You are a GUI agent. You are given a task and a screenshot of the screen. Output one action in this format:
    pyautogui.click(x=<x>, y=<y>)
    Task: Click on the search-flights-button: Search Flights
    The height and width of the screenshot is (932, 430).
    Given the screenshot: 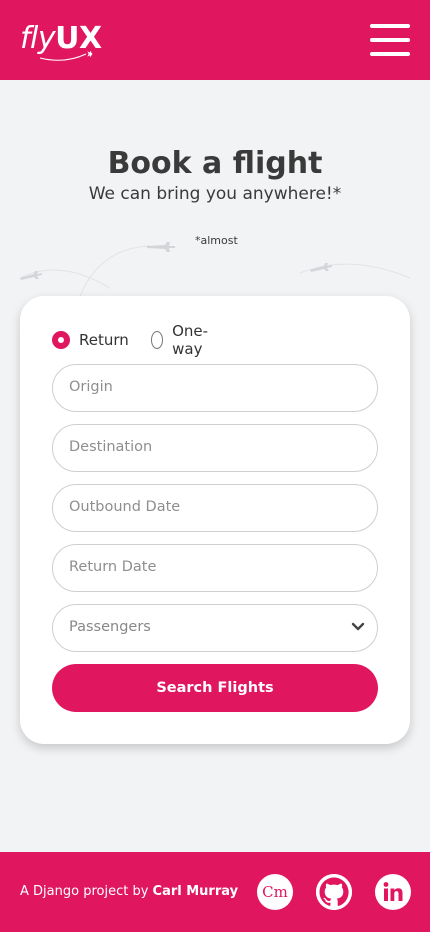 What is the action you would take?
    pyautogui.click(x=215, y=688)
    